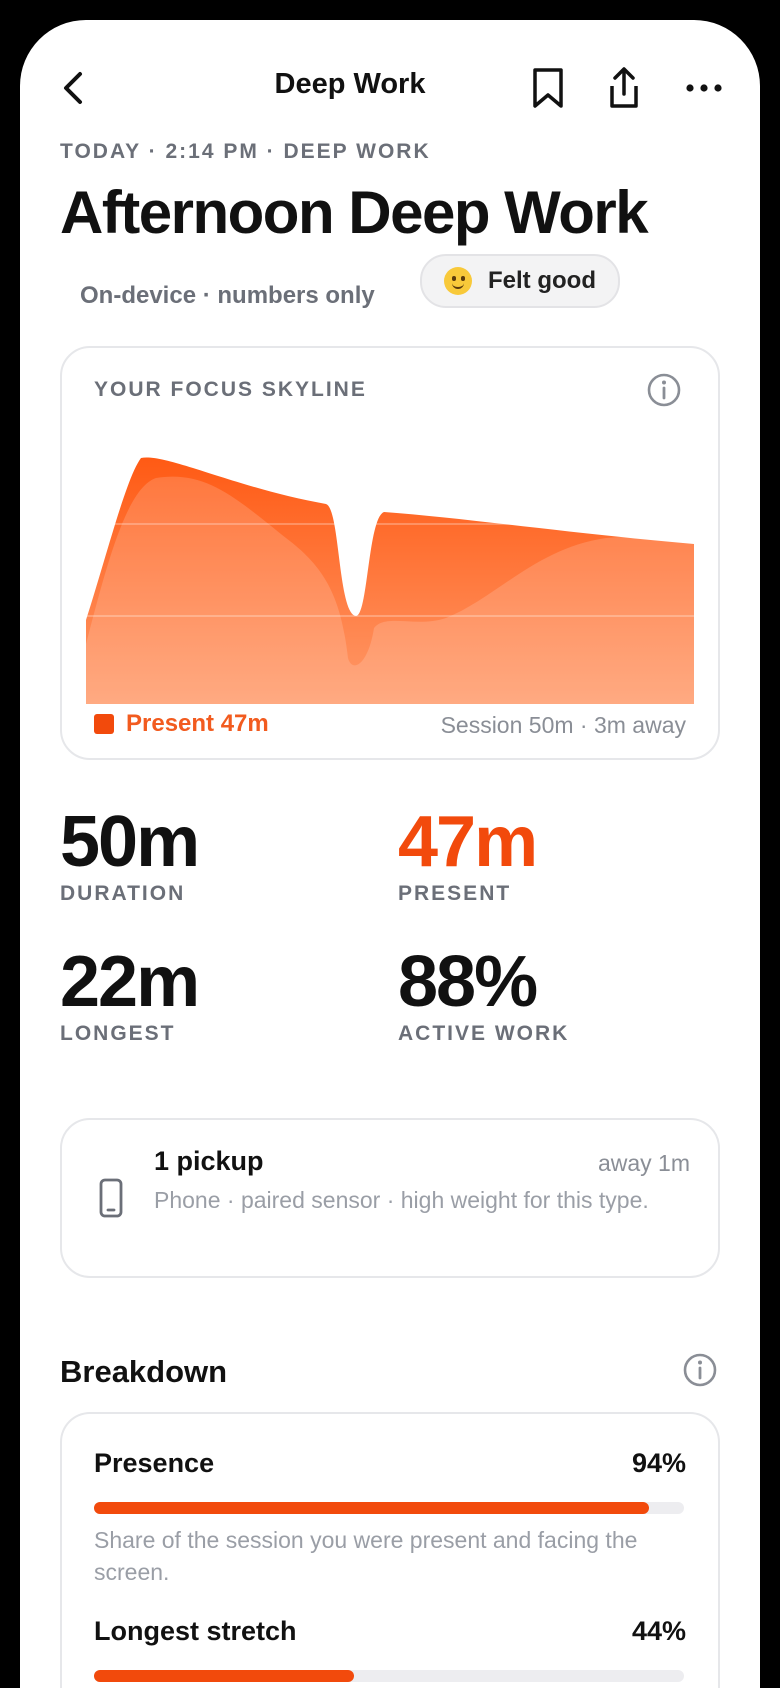 This screenshot has width=780, height=1688. What do you see at coordinates (130, 982) in the screenshot?
I see `stat-value: 22m` at bounding box center [130, 982].